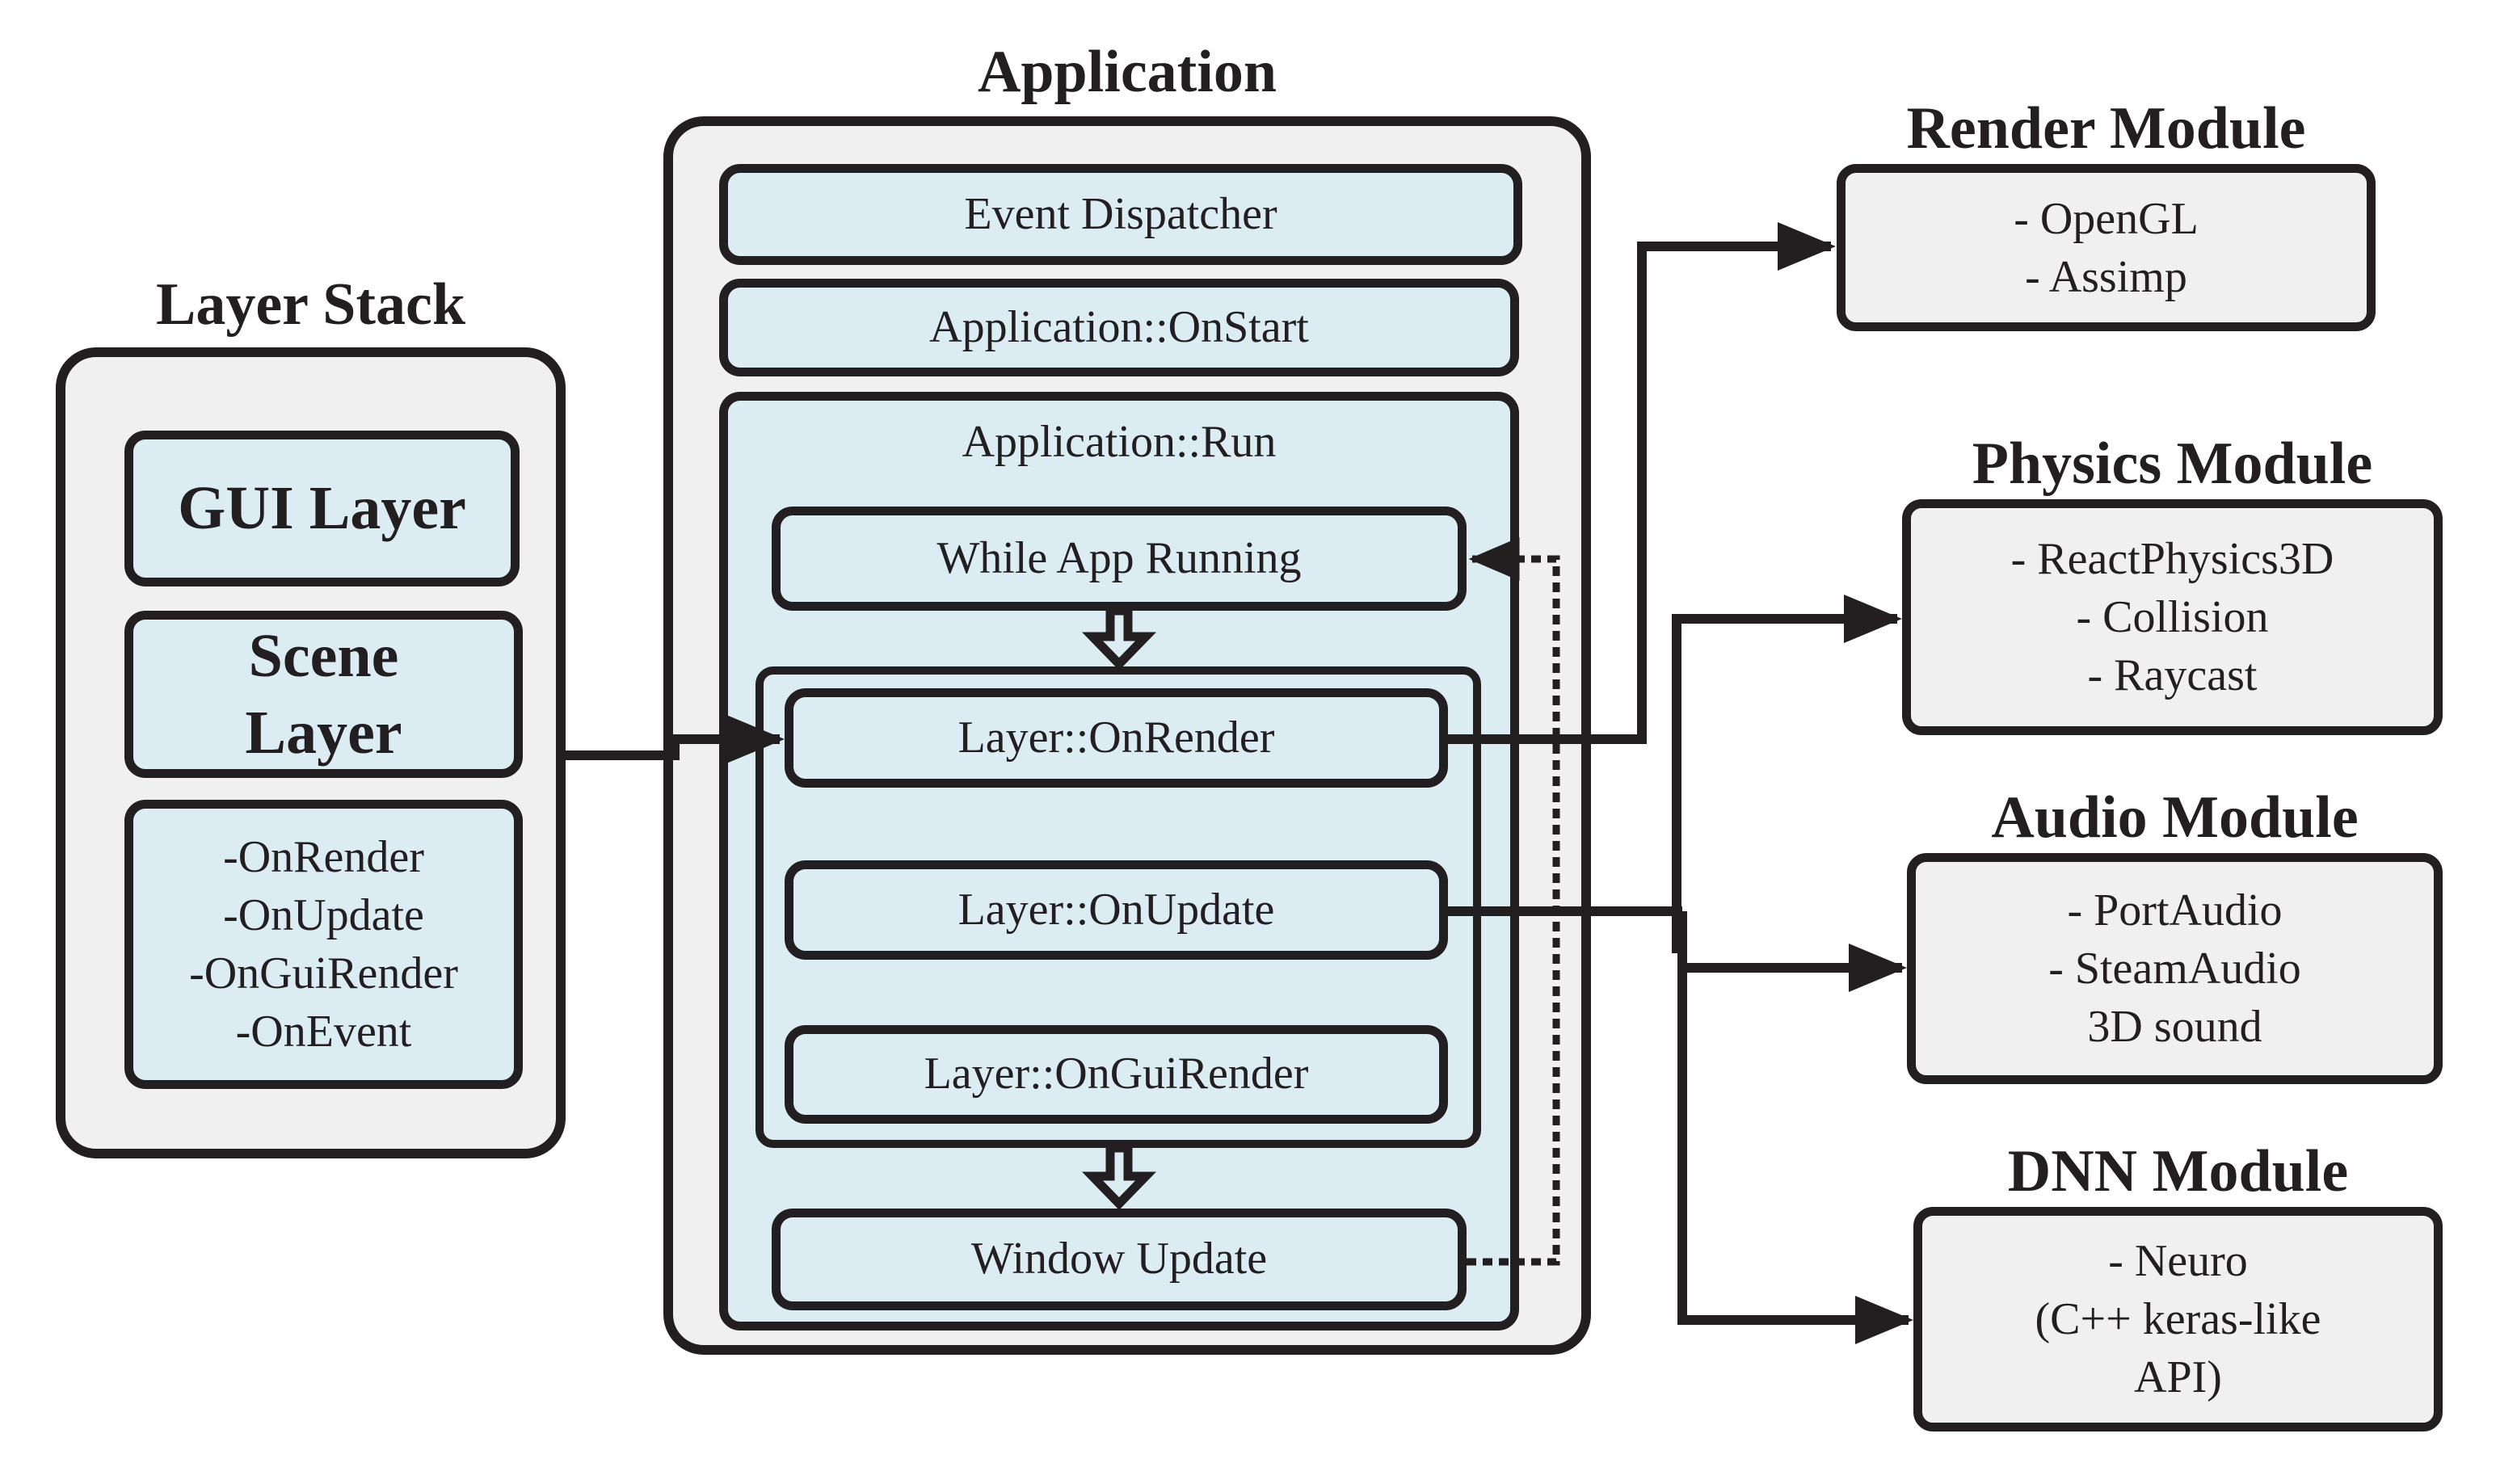 The image size is (2500, 1484). I want to click on onupdate-to-audio-arrow, so click(1792, 951).